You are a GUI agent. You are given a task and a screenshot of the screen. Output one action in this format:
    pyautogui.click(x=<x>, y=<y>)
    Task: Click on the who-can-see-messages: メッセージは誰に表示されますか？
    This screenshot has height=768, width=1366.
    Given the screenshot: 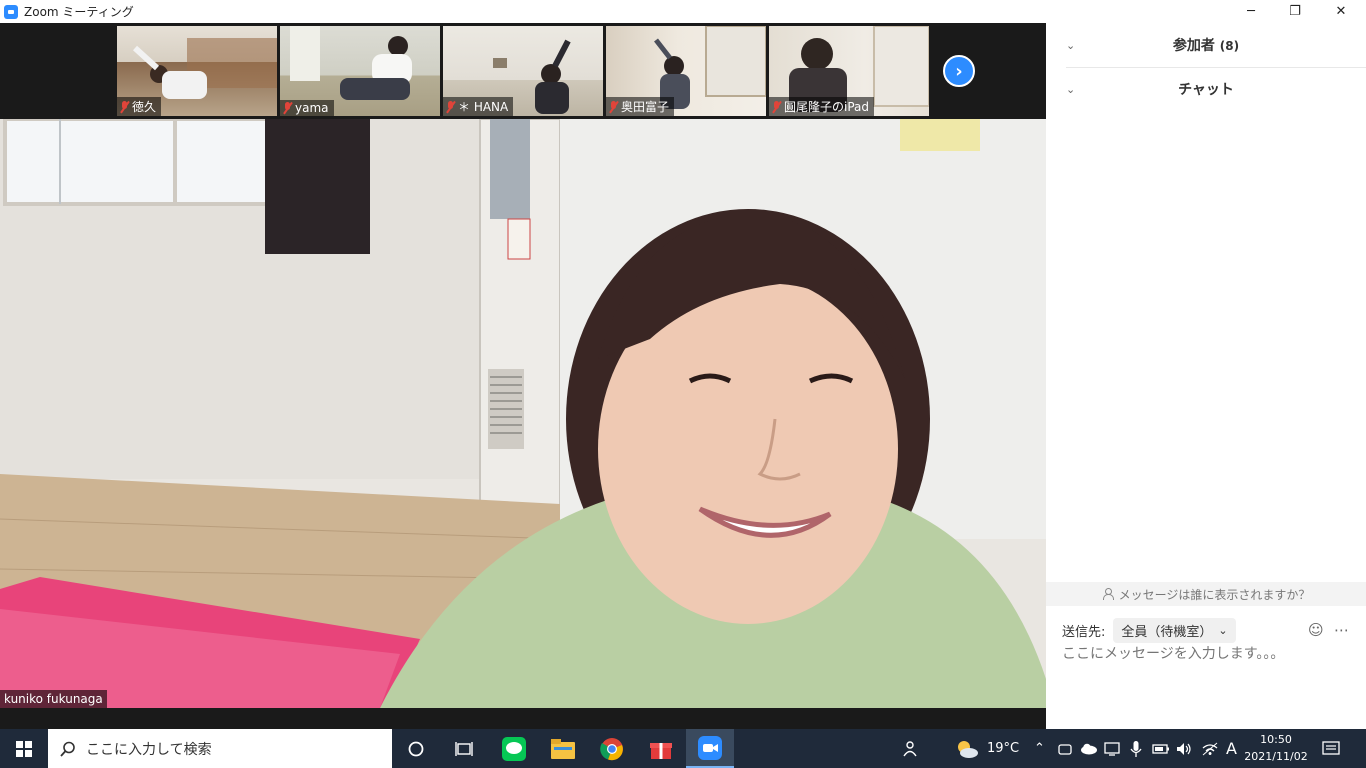 What is the action you would take?
    pyautogui.click(x=1206, y=594)
    